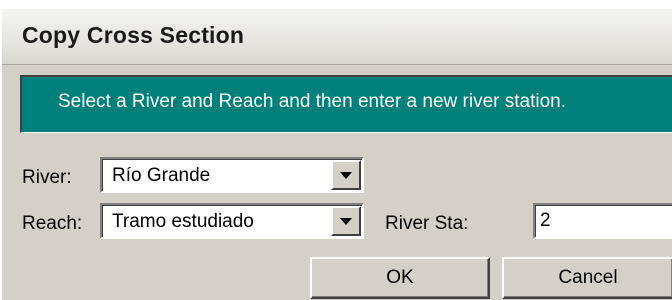 This screenshot has width=672, height=300. What do you see at coordinates (602, 221) in the screenshot?
I see `river-sta-input: 2` at bounding box center [602, 221].